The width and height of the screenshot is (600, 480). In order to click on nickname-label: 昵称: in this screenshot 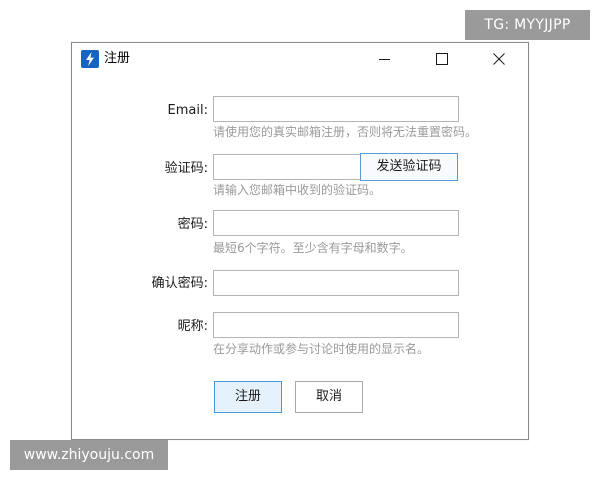, I will do `click(192, 326)`.